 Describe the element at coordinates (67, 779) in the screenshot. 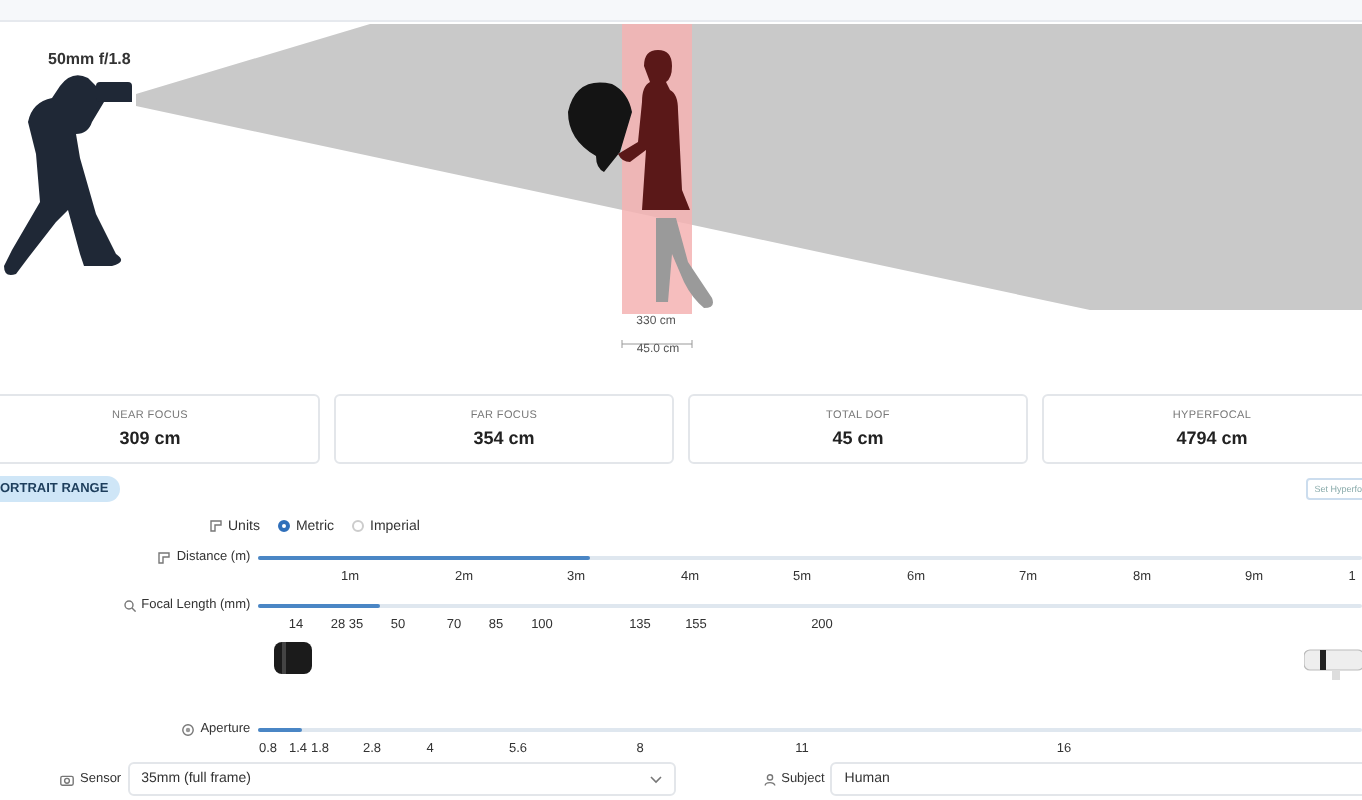

I see `camera-icon` at that location.